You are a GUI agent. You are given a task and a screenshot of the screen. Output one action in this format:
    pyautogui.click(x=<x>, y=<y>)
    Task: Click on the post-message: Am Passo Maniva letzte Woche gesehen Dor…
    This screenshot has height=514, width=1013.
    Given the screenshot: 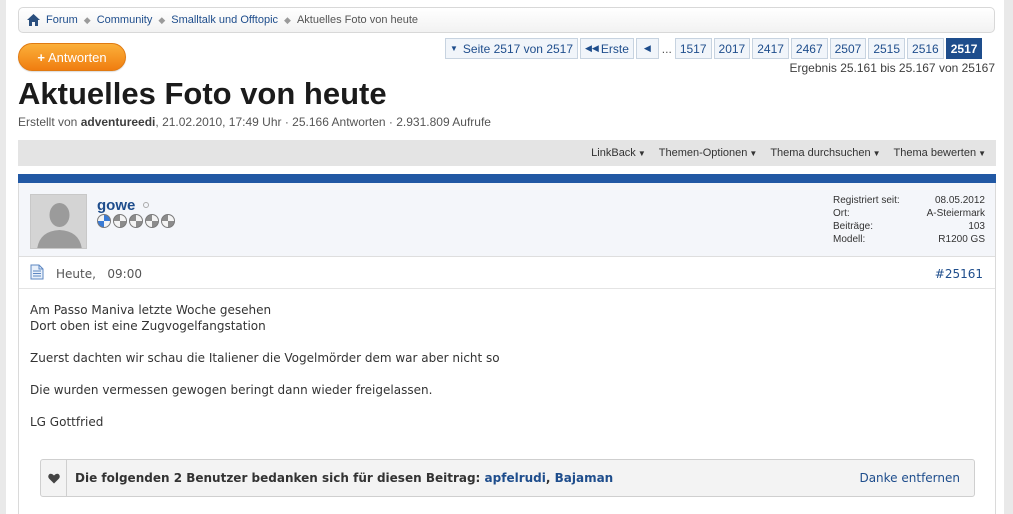 What is the action you would take?
    pyautogui.click(x=265, y=366)
    